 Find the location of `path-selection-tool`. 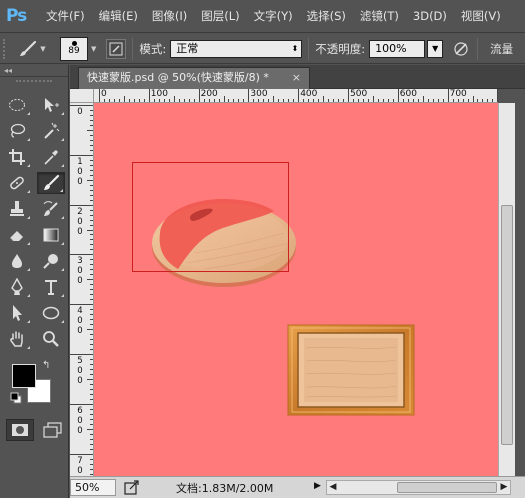

path-selection-tool is located at coordinates (17, 313).